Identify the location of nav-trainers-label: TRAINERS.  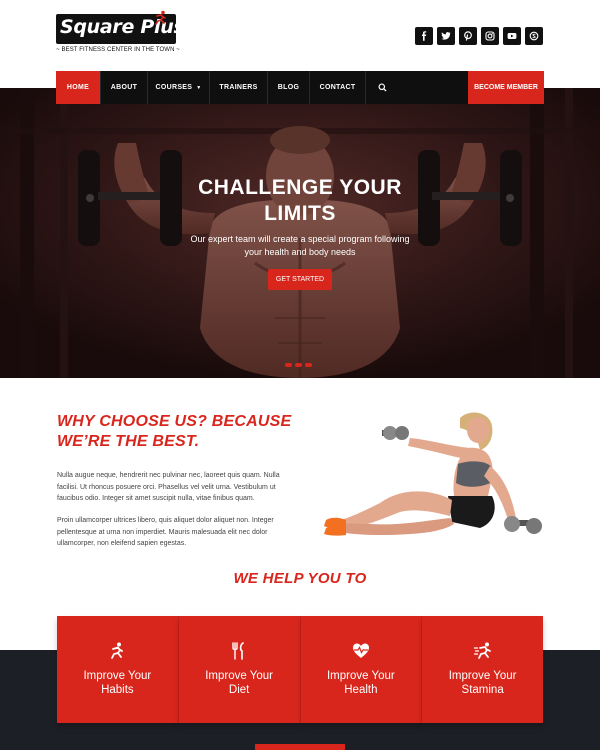
(238, 87).